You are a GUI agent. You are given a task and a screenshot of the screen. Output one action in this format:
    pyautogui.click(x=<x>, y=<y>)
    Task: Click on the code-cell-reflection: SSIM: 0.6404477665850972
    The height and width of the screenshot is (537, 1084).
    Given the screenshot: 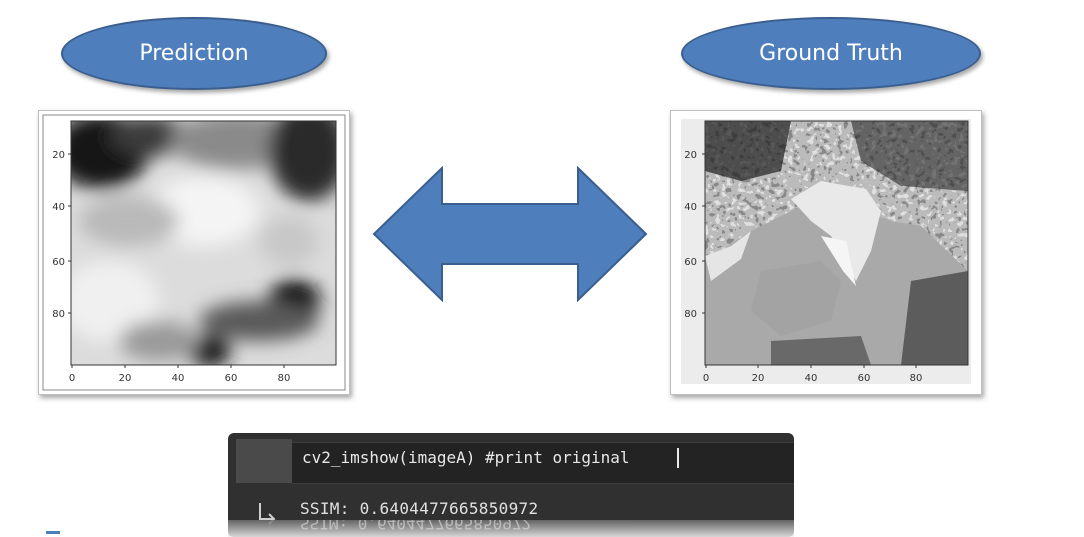 What is the action you would take?
    pyautogui.click(x=511, y=528)
    